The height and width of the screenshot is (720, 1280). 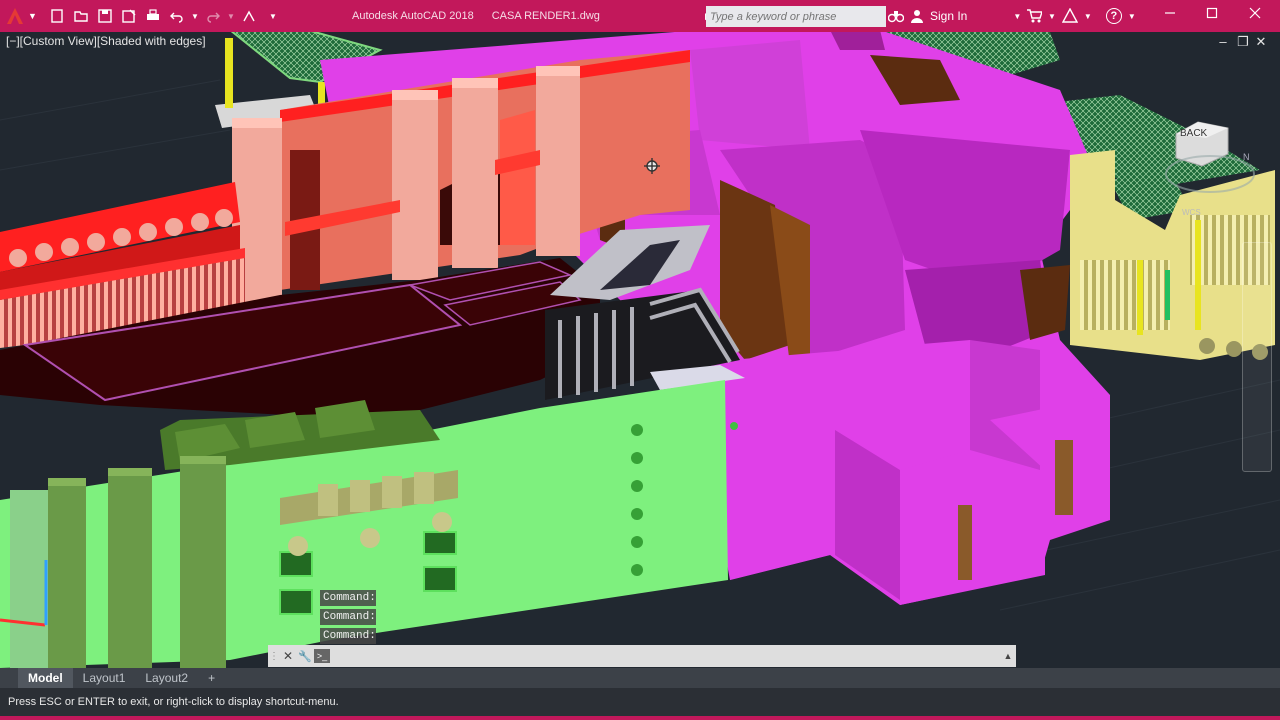 I want to click on command-history-toggle-icon: ▲, so click(x=1008, y=656).